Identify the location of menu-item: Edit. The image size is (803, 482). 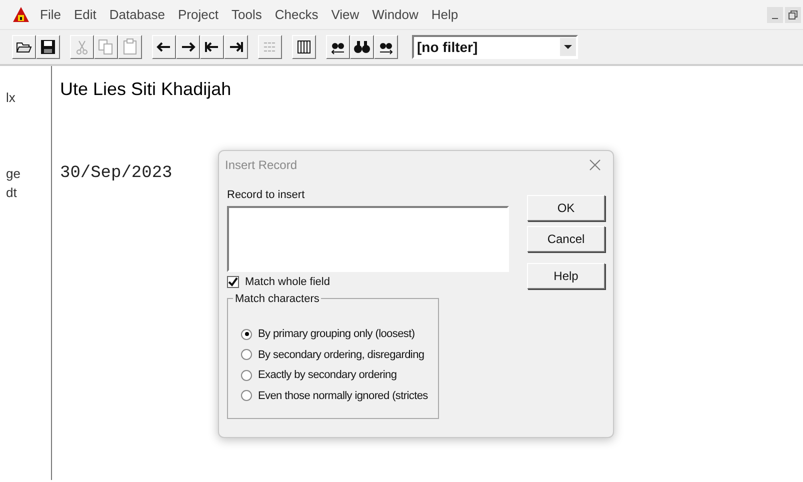
(85, 14).